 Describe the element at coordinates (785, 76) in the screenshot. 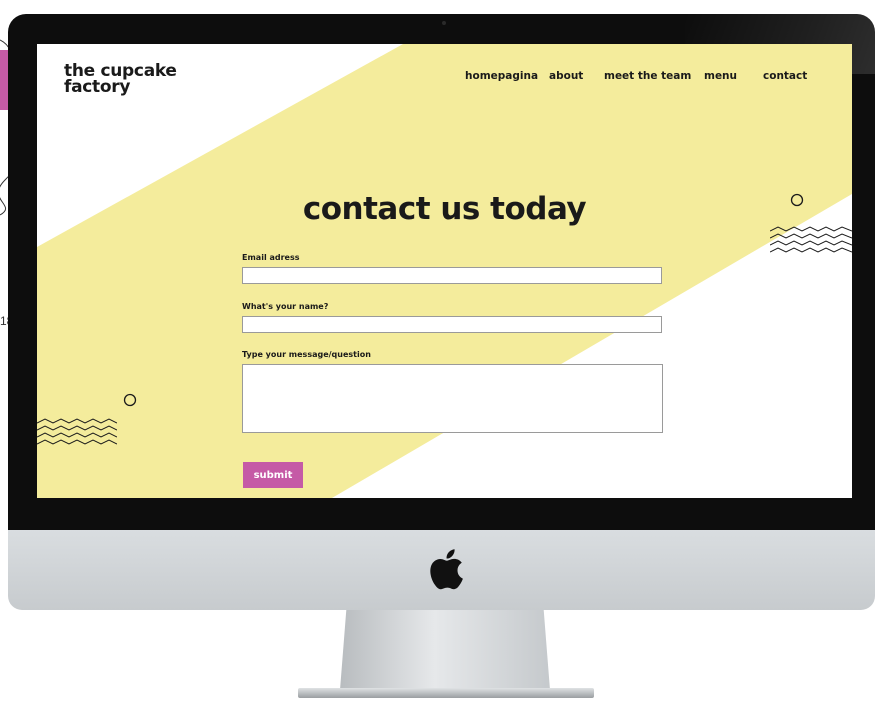

I see `nav-item-contact: contact` at that location.